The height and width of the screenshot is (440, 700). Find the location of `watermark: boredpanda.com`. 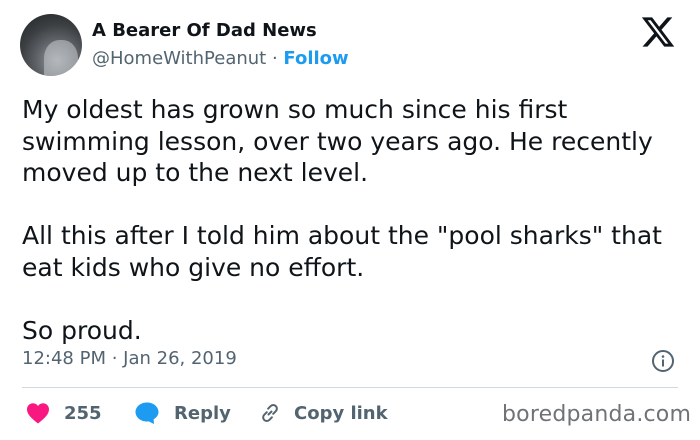

watermark: boredpanda.com is located at coordinates (597, 414).